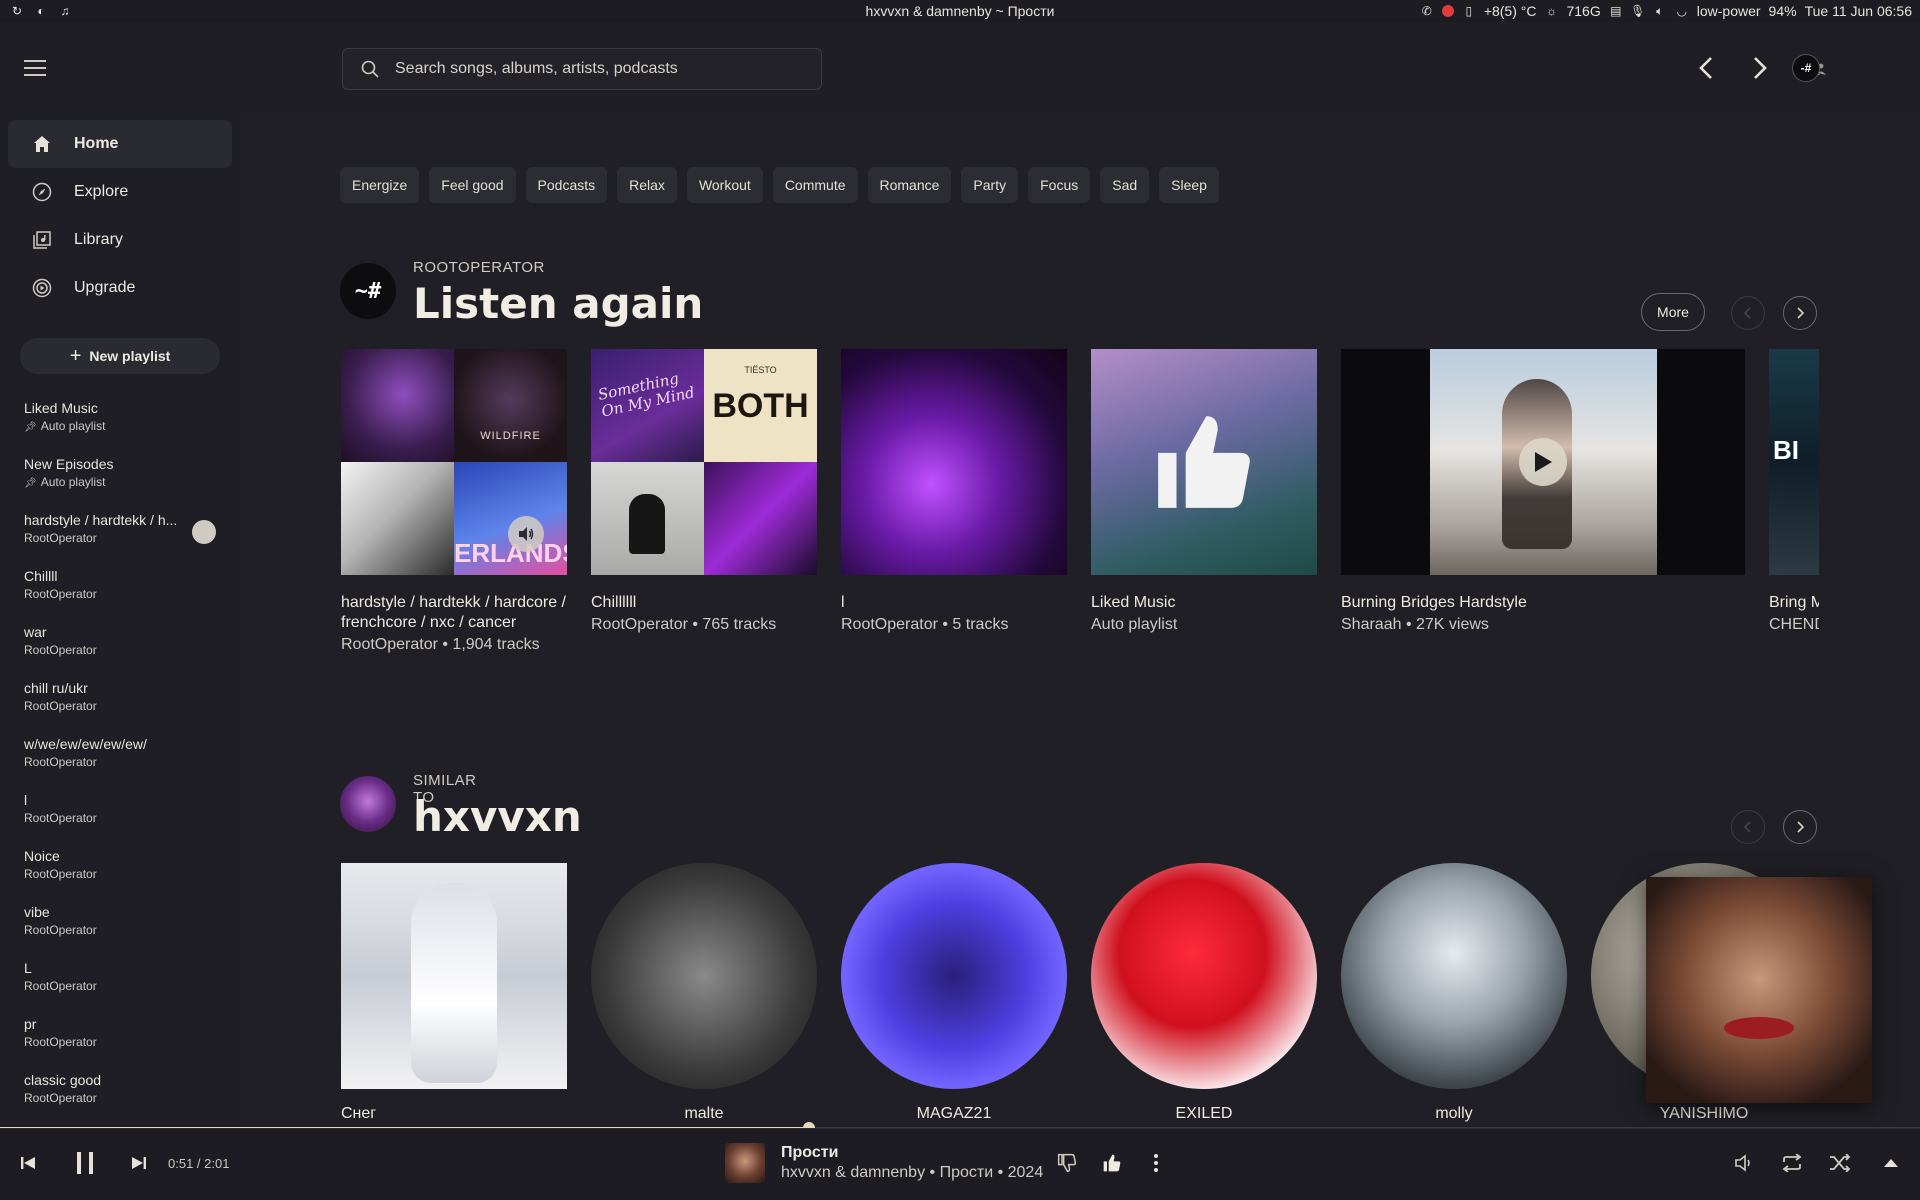  I want to click on volume-icon: 🔈︎, so click(1660, 11).